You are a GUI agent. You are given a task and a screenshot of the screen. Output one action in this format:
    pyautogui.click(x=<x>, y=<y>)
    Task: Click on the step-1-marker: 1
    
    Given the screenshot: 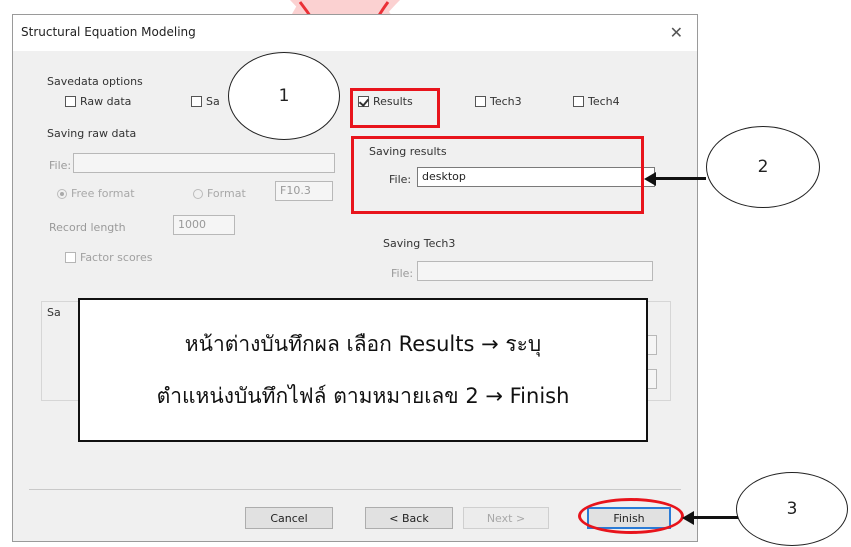 What is the action you would take?
    pyautogui.click(x=284, y=96)
    